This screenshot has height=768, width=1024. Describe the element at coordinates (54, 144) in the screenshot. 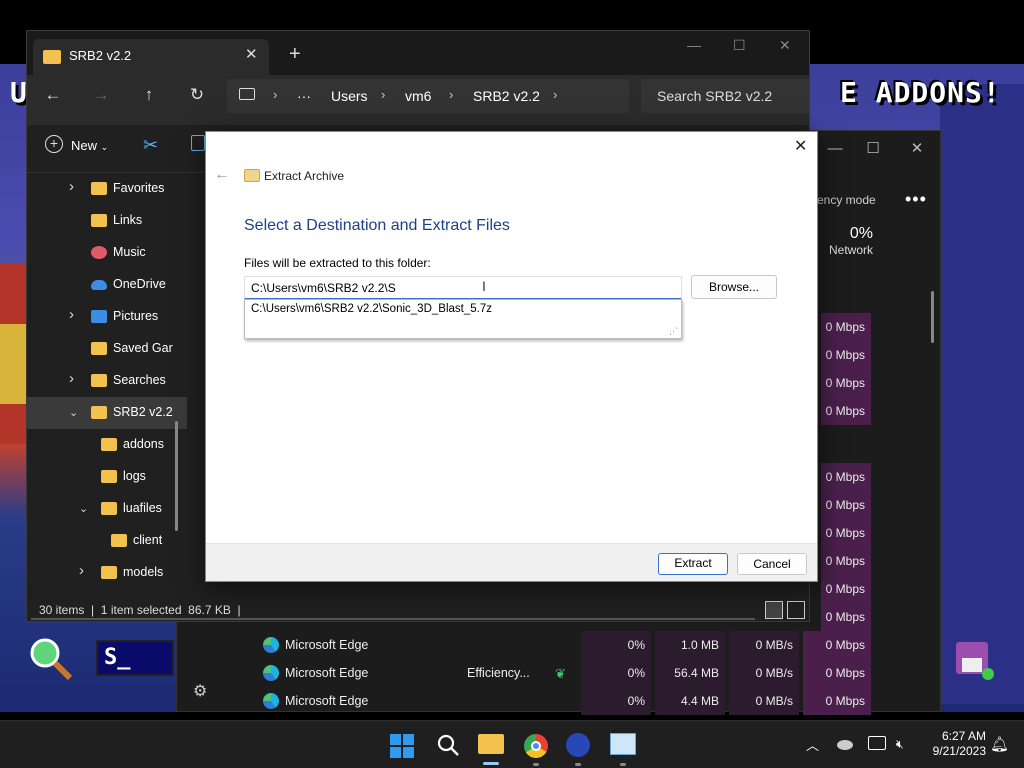

I see `plus-icon: +` at that location.